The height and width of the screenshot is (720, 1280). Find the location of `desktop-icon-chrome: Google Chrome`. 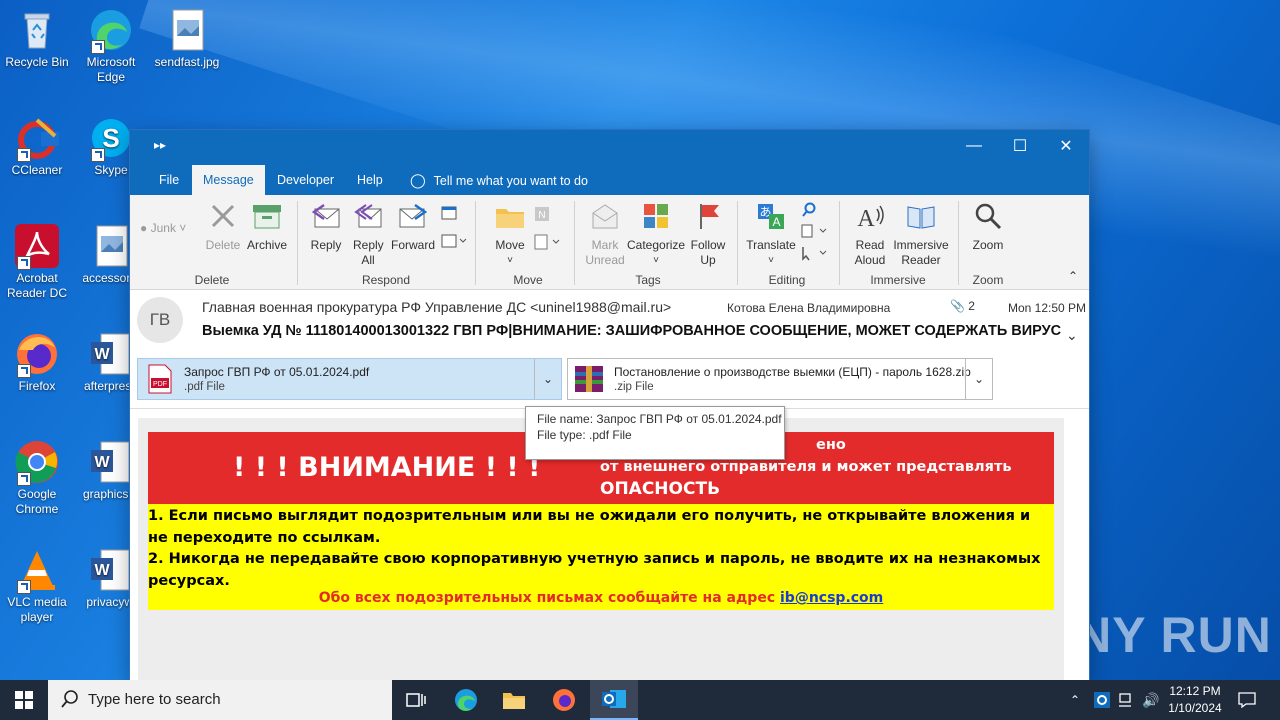

desktop-icon-chrome: Google Chrome is located at coordinates (37, 478).